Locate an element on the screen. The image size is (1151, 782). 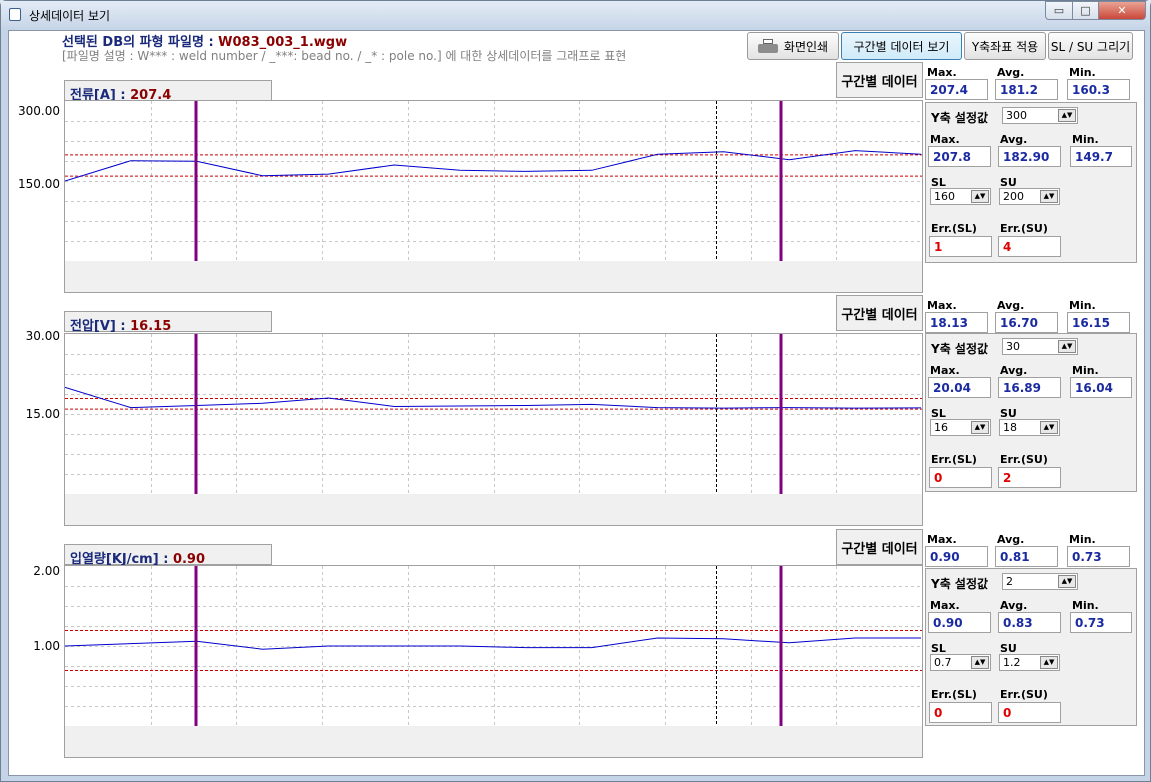
stat-min-value: 0.73 is located at coordinates (1101, 622).